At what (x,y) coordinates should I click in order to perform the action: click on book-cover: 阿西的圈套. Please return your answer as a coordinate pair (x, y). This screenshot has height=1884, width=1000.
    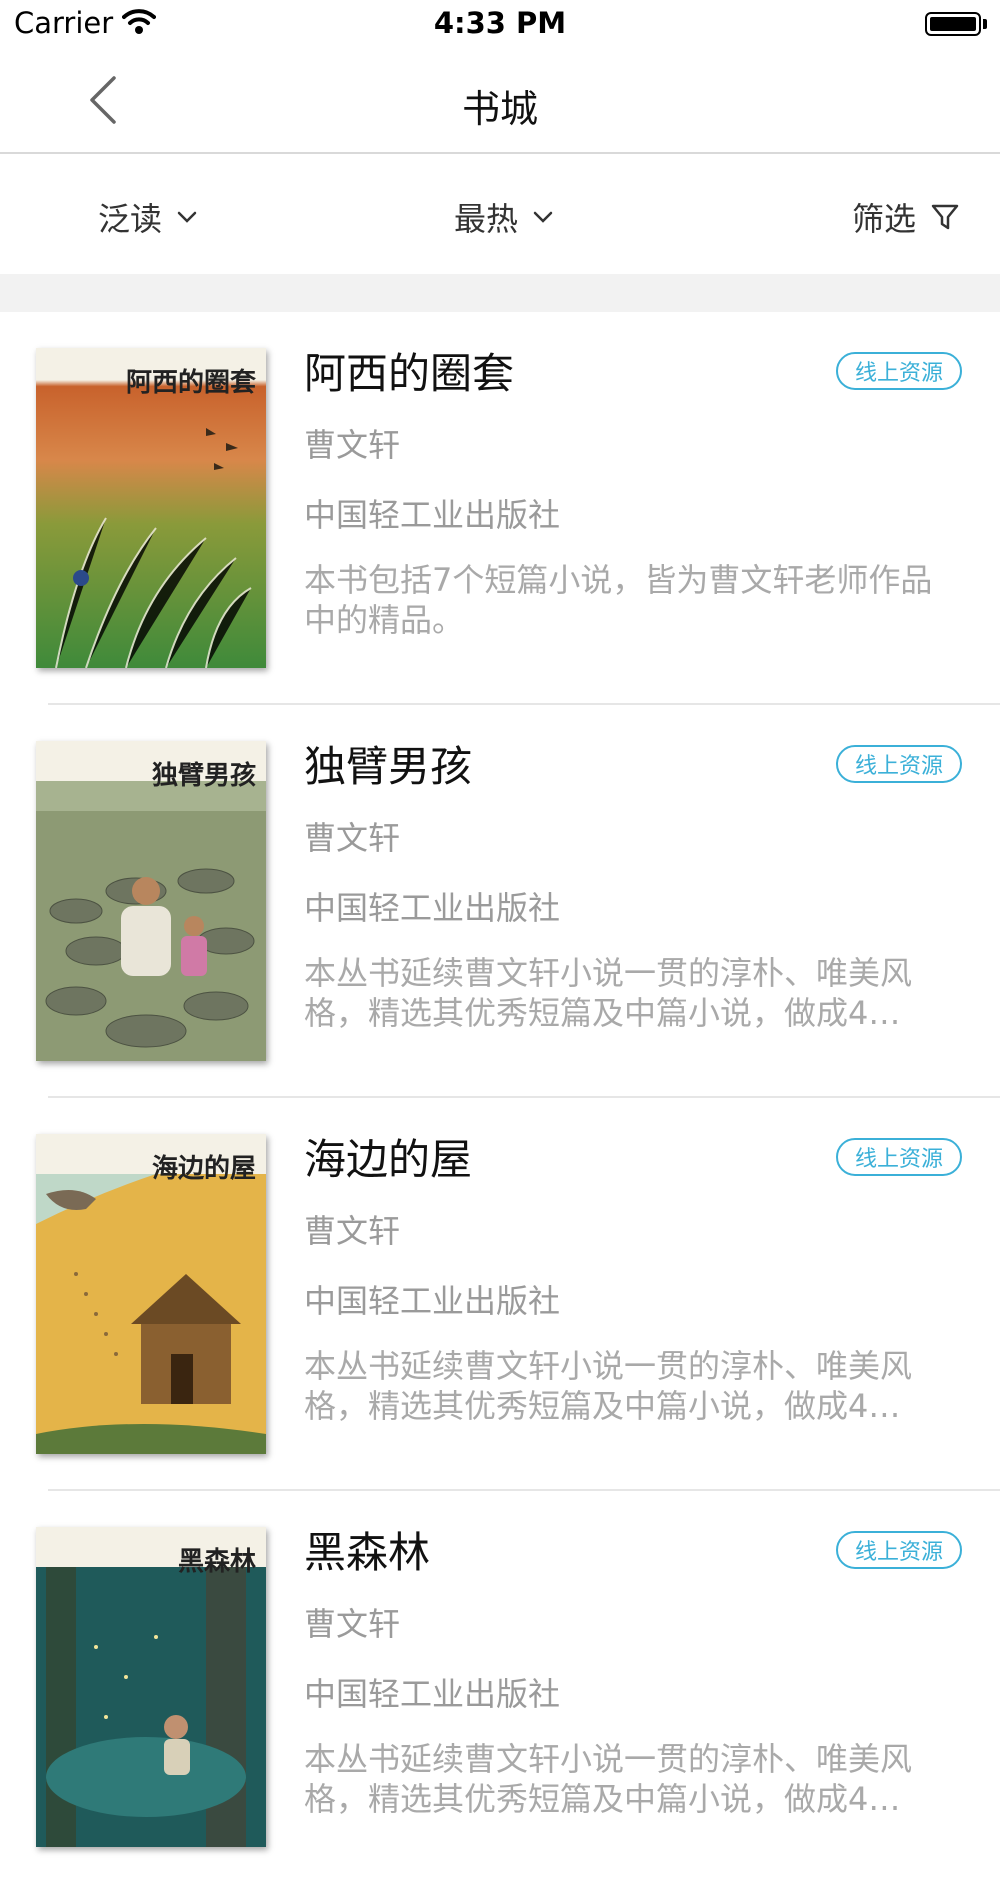
    Looking at the image, I should click on (151, 508).